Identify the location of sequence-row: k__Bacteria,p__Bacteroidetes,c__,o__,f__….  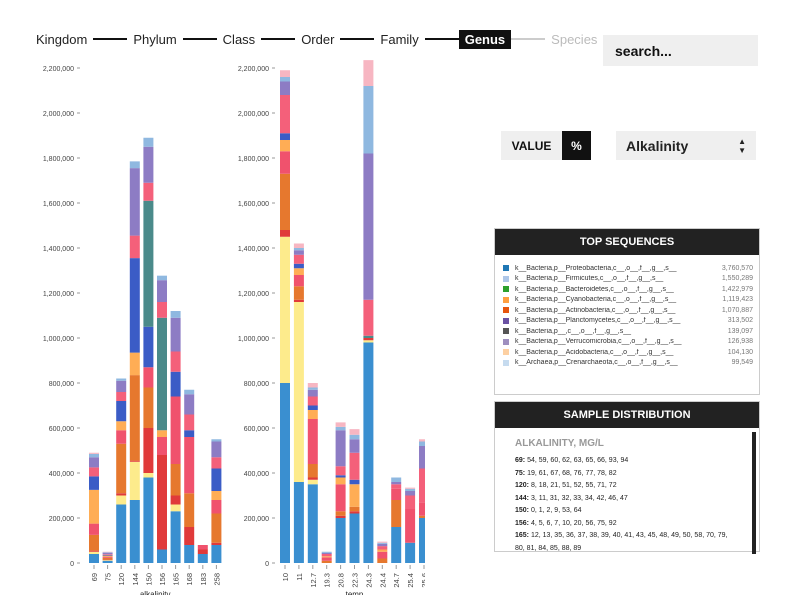
(628, 289).